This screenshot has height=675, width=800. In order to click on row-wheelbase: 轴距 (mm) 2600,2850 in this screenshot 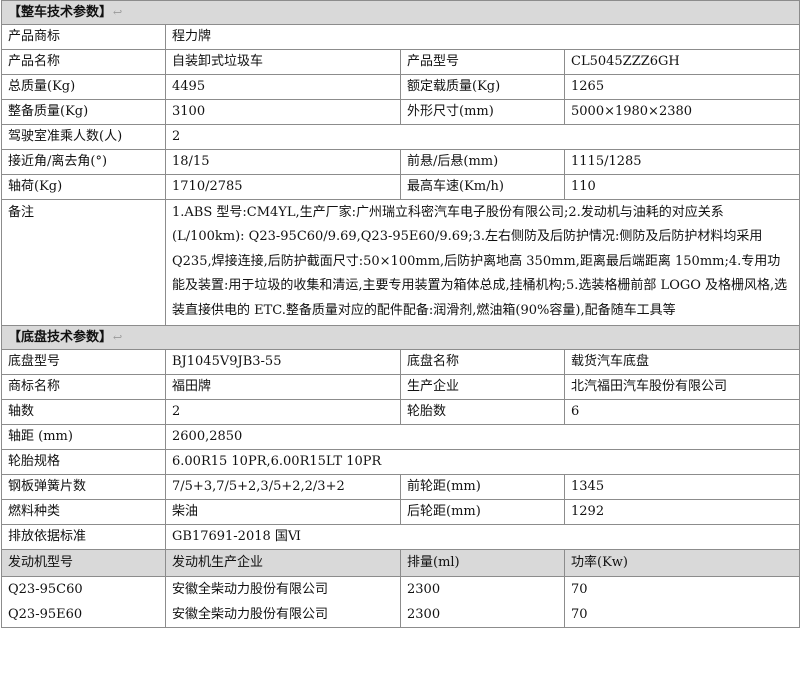, I will do `click(400, 437)`.